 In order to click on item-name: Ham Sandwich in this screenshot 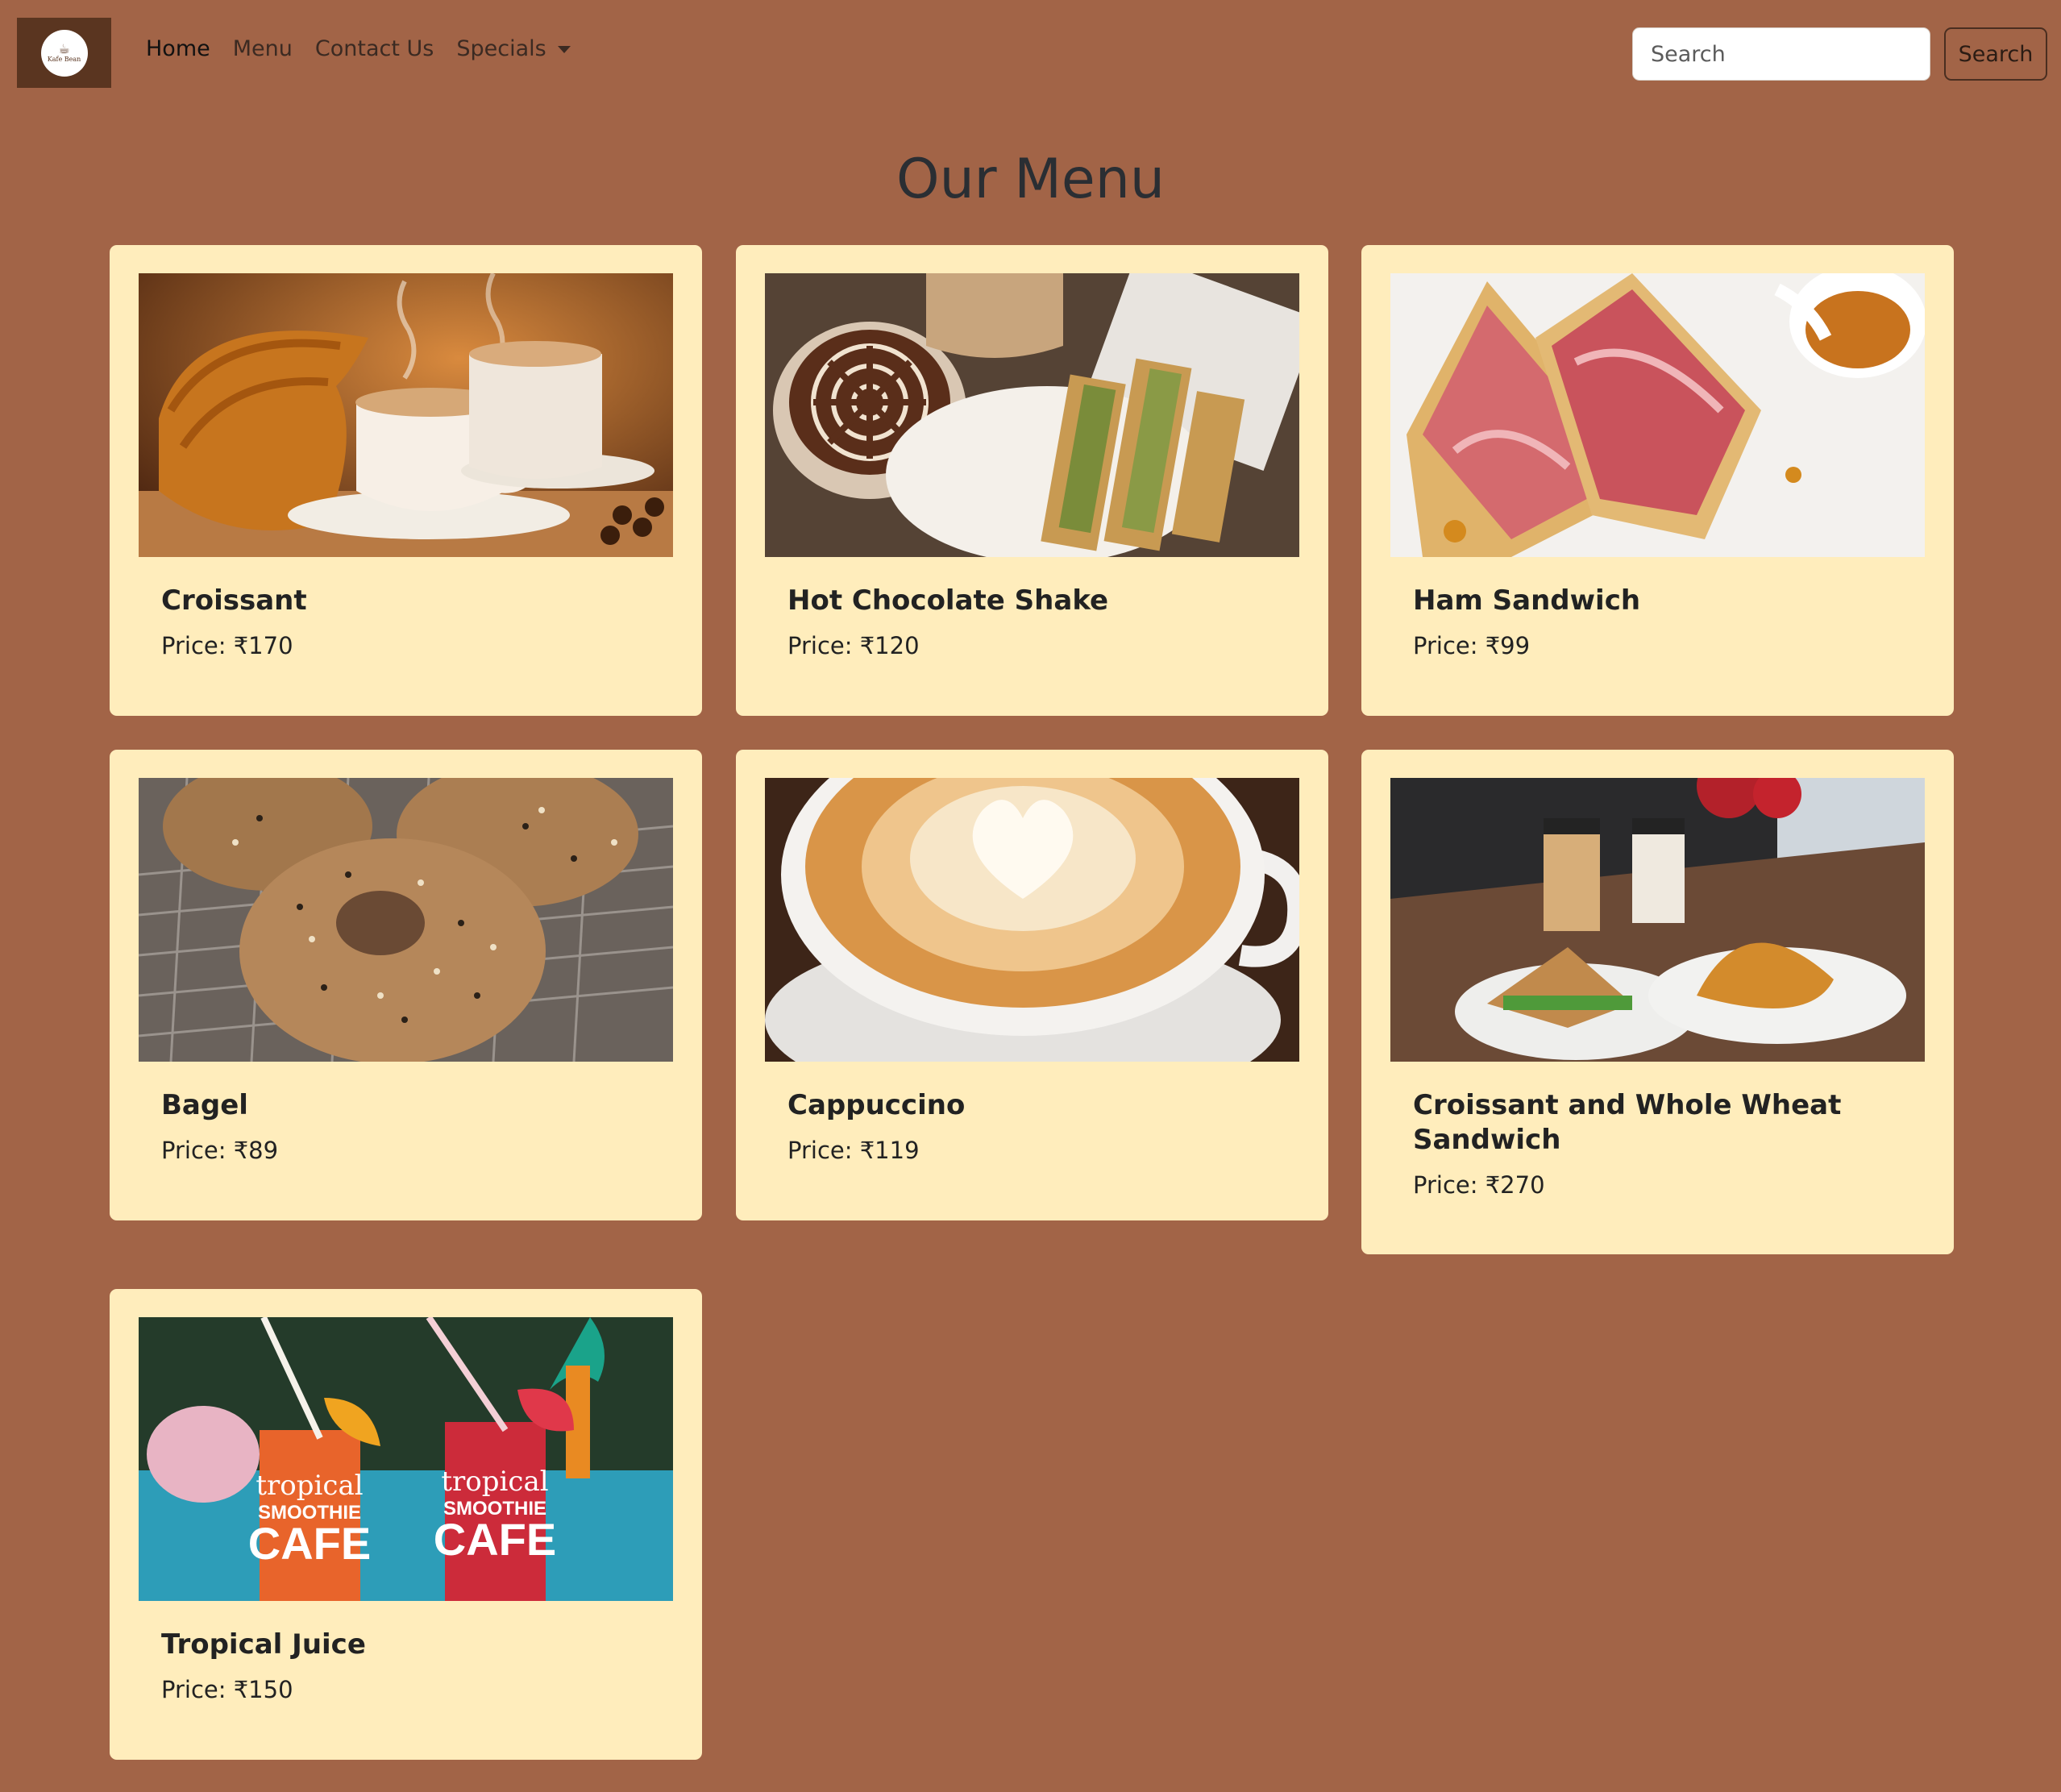, I will do `click(1527, 600)`.